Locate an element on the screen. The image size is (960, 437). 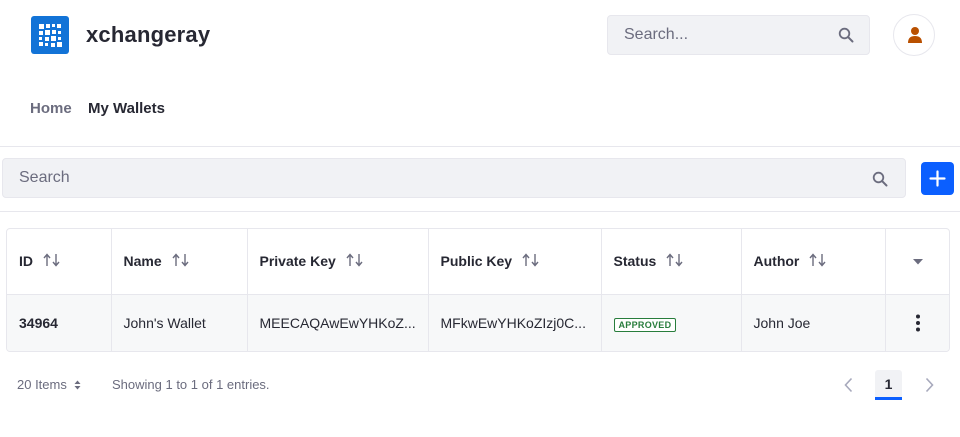
column-header-name: Name is located at coordinates (179, 261).